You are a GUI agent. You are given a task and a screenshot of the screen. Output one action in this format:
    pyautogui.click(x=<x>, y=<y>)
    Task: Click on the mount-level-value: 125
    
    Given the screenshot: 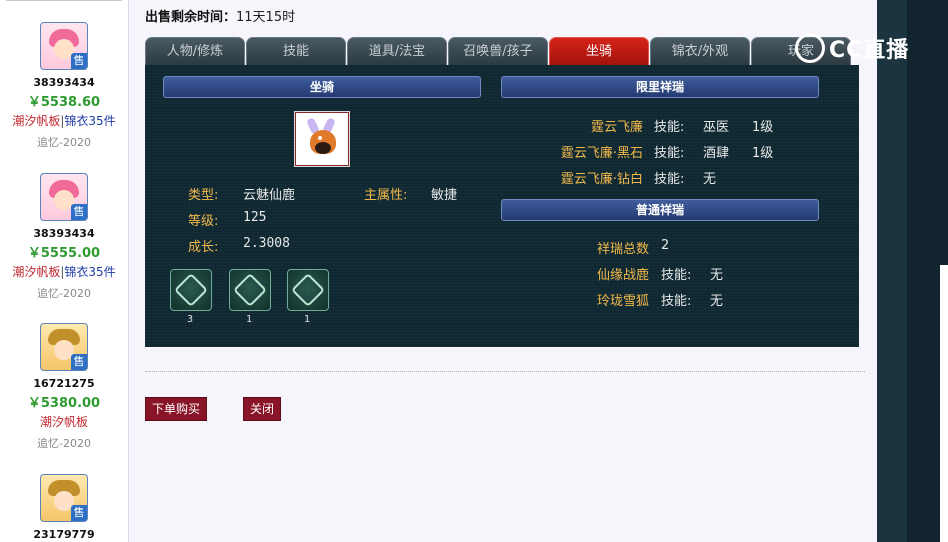 What is the action you would take?
    pyautogui.click(x=255, y=217)
    